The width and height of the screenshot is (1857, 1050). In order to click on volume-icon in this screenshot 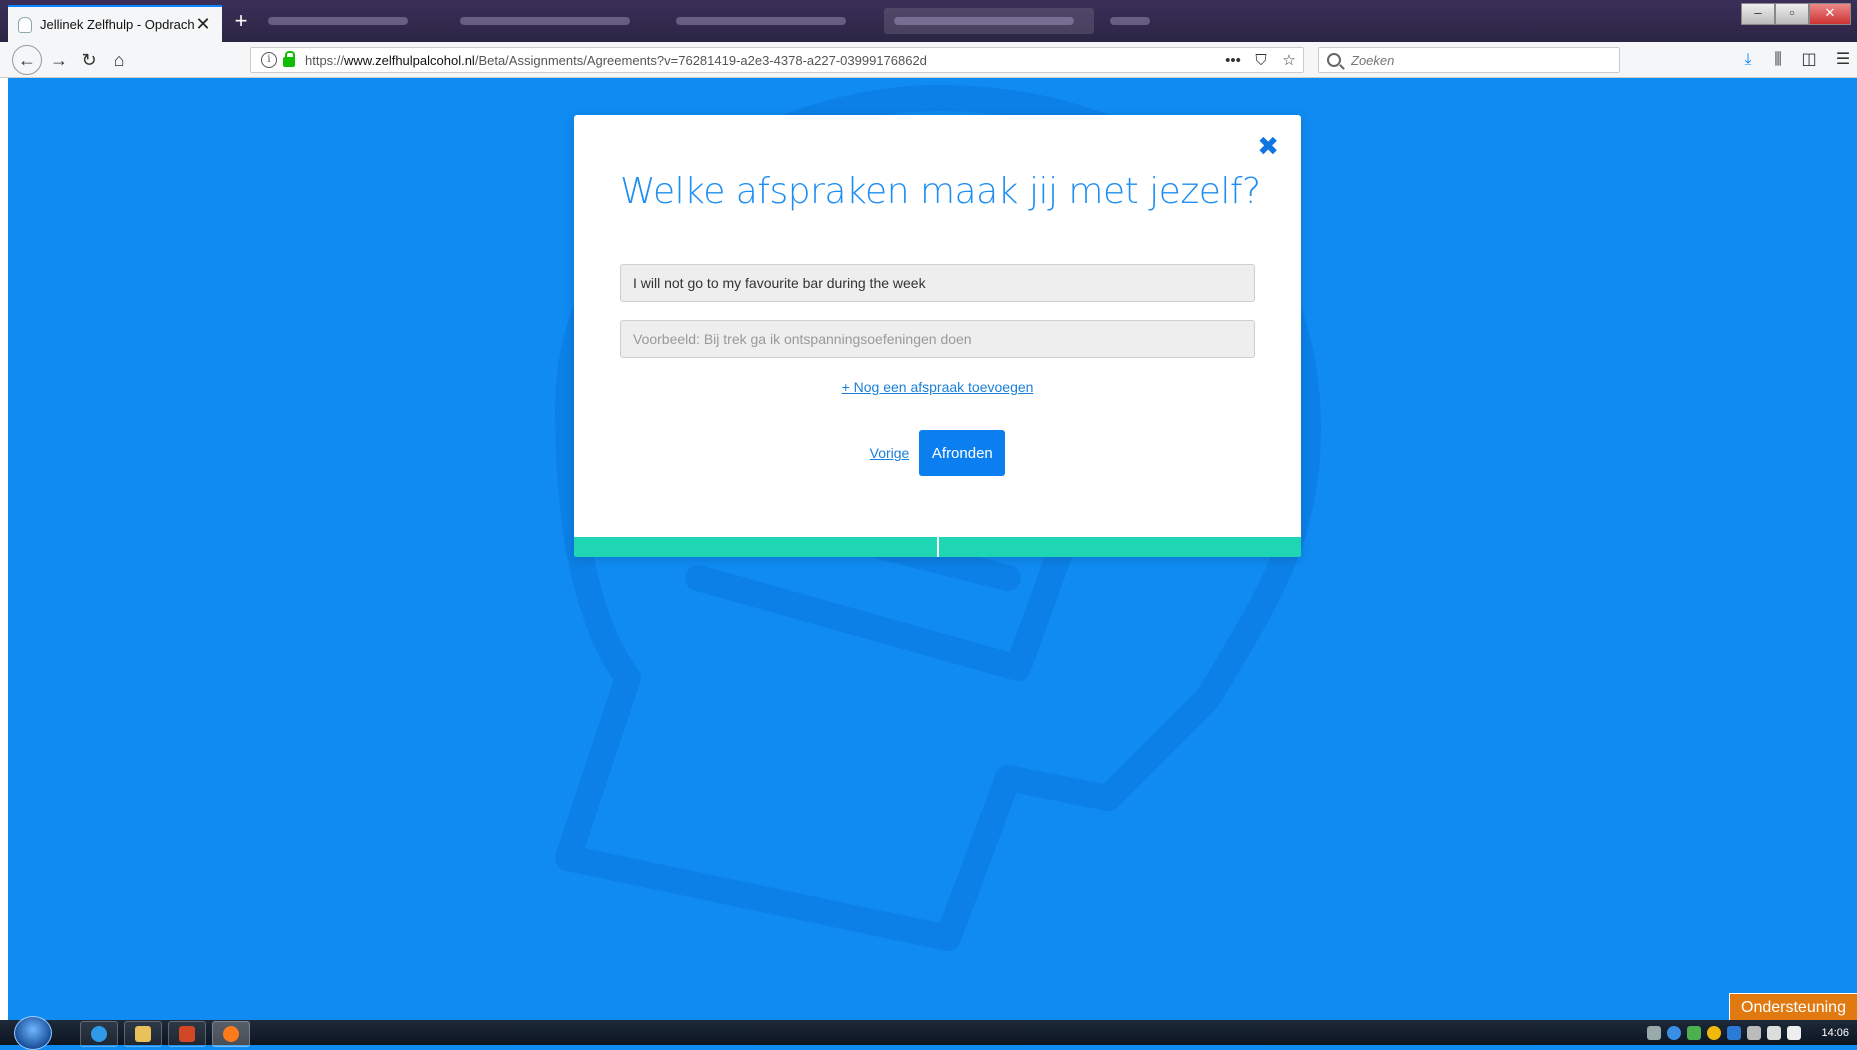, I will do `click(1794, 1032)`.